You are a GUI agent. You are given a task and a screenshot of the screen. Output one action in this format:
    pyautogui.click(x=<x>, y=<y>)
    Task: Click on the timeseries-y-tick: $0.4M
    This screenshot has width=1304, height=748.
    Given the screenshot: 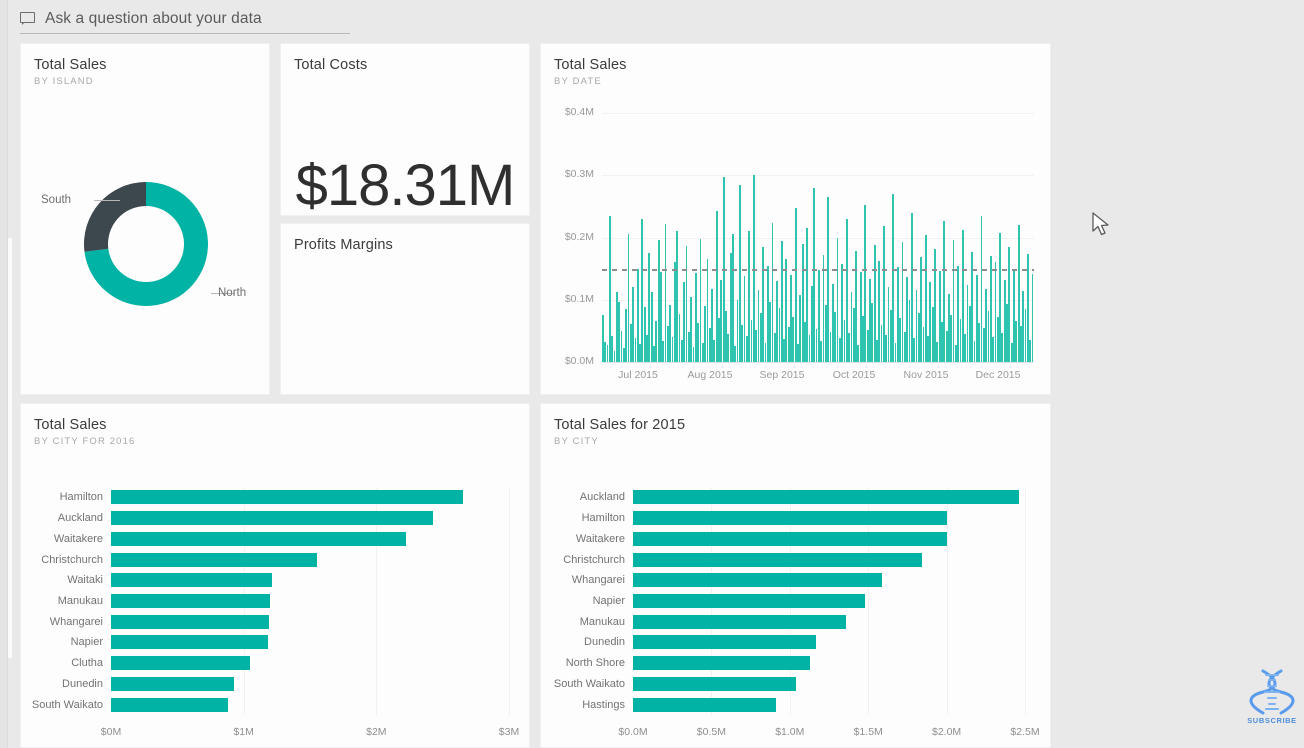 What is the action you would take?
    pyautogui.click(x=579, y=112)
    